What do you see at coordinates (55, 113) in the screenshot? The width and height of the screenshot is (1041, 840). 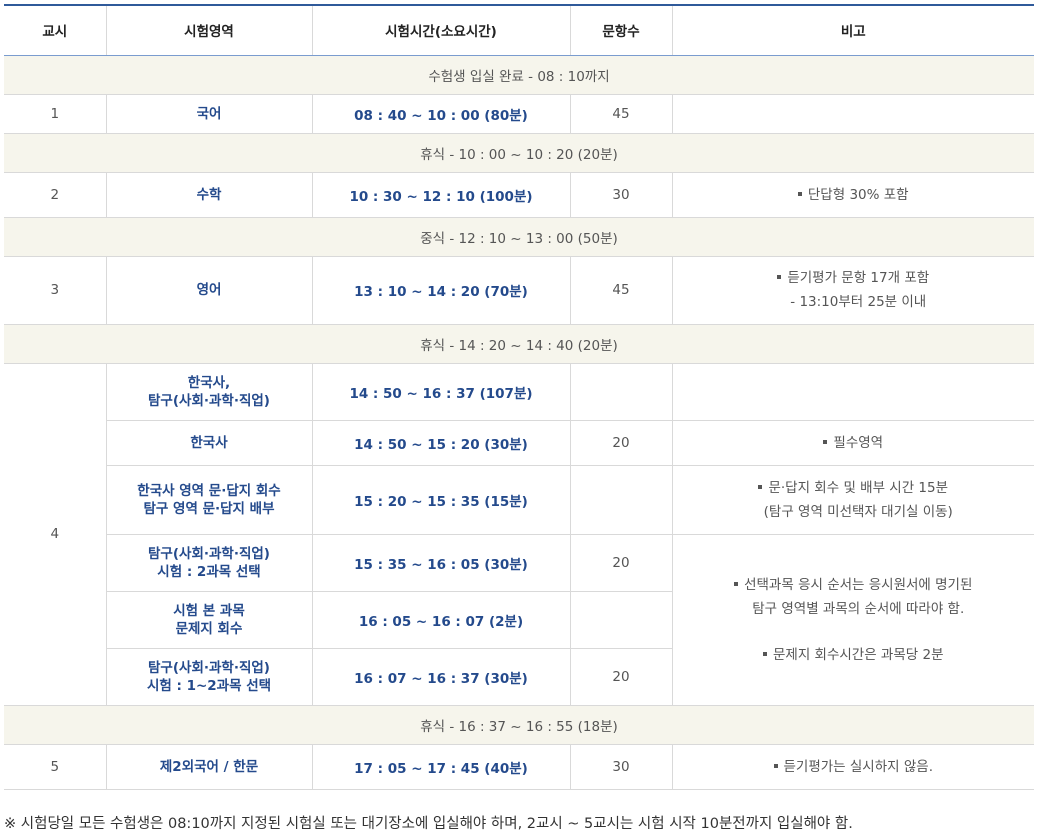 I see `period-number: 1` at bounding box center [55, 113].